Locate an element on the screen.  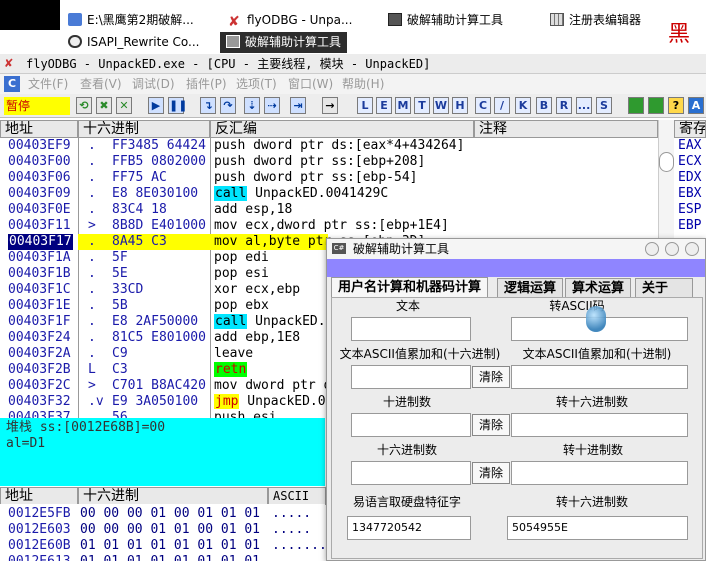
col-header-disasm: 反汇编 is located at coordinates (342, 129).